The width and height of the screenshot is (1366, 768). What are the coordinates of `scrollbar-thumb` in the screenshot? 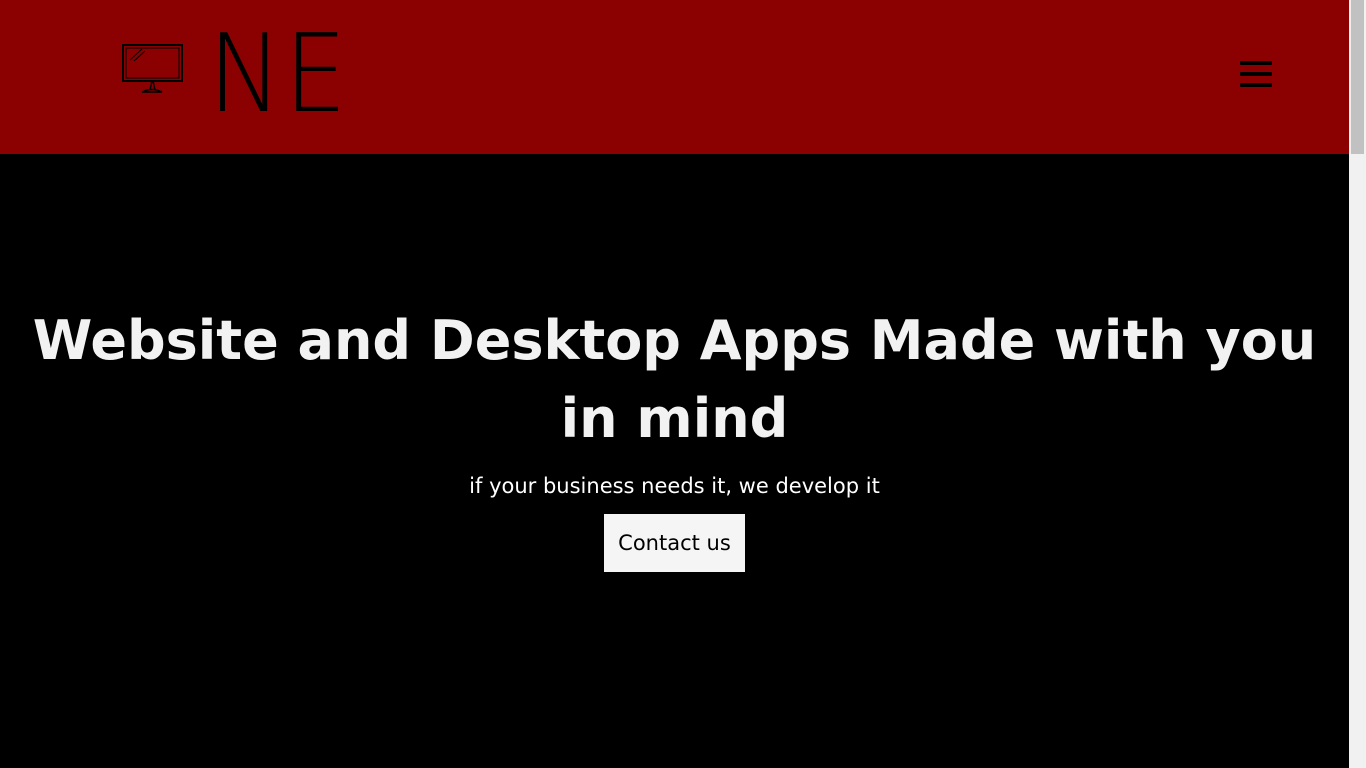 It's located at (1357, 77).